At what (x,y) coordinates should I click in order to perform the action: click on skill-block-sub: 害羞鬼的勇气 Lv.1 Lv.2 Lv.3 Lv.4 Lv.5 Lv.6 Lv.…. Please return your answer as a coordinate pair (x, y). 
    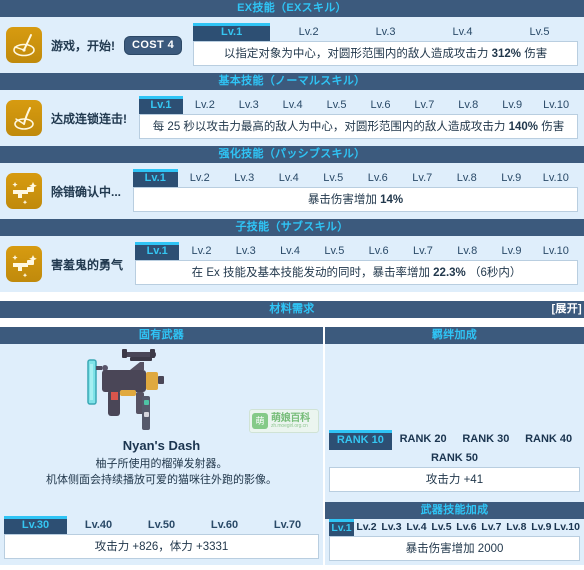
    Looking at the image, I should click on (292, 264).